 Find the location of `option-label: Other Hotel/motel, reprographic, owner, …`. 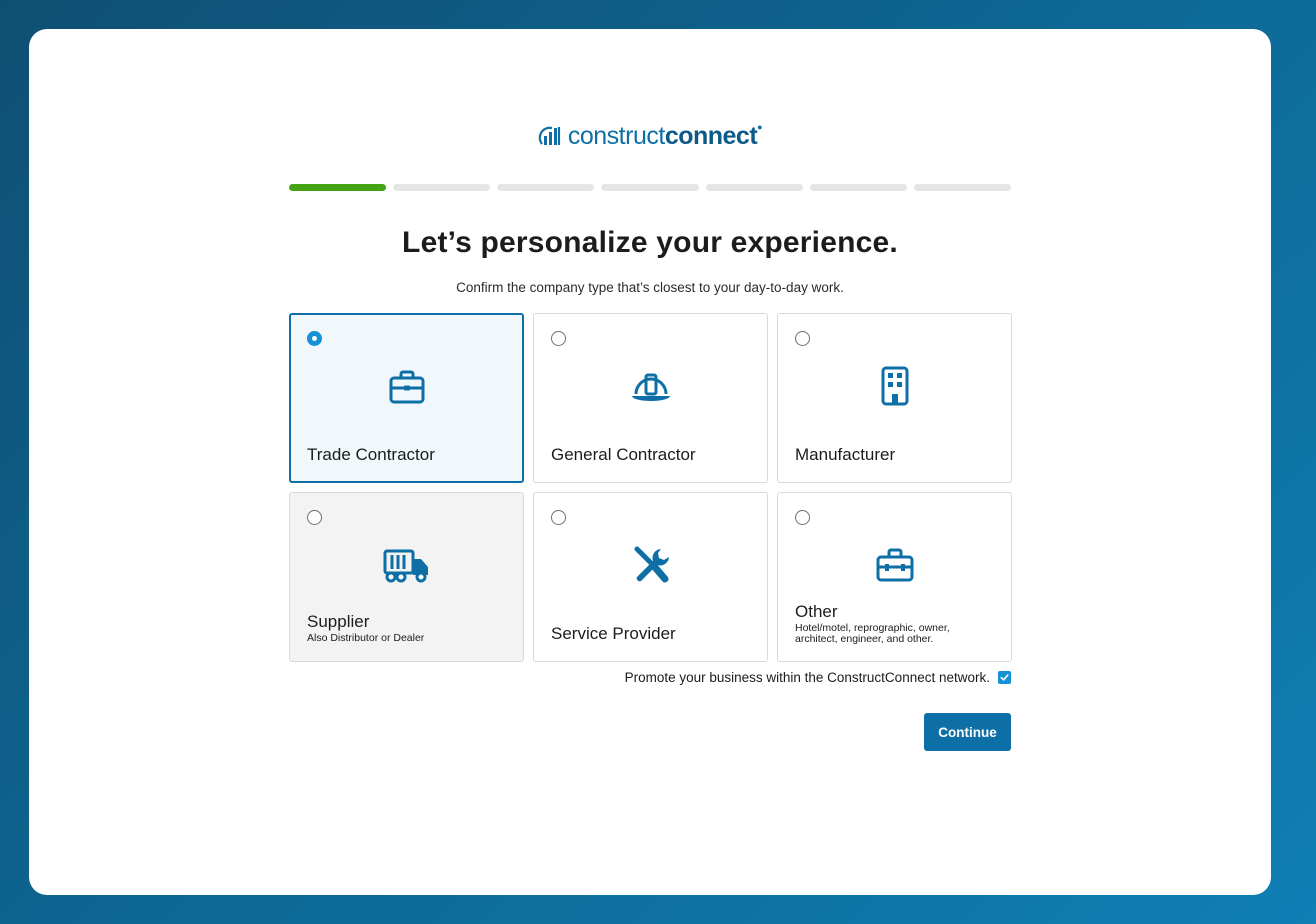

option-label: Other Hotel/motel, reprographic, owner, … is located at coordinates (890, 623).